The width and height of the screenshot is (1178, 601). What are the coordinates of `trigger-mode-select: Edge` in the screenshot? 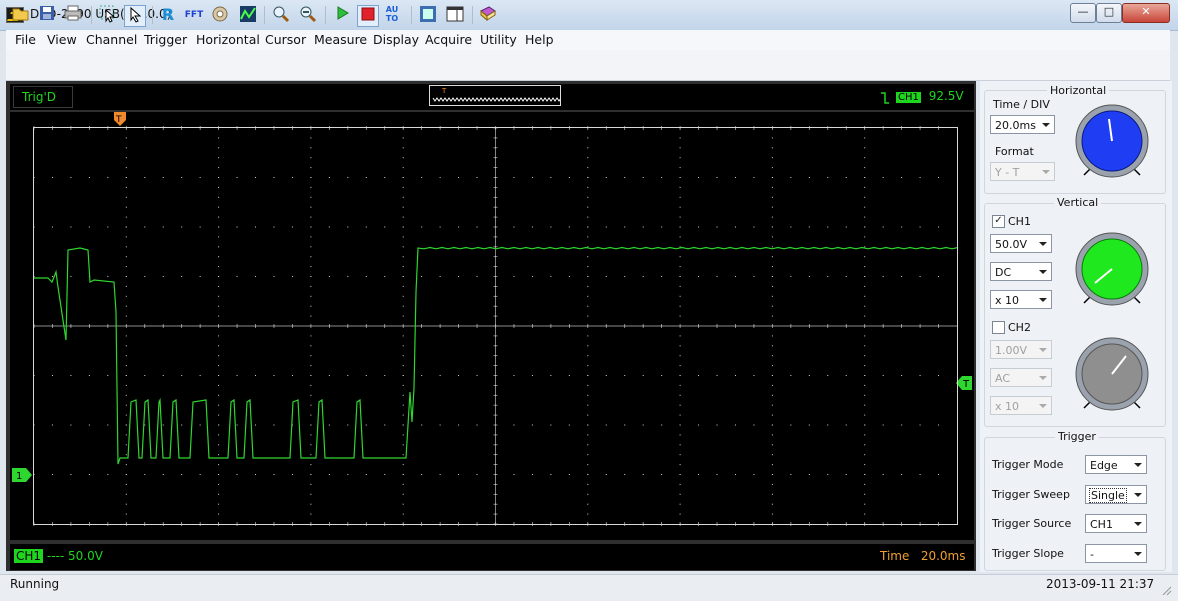 It's located at (1116, 464).